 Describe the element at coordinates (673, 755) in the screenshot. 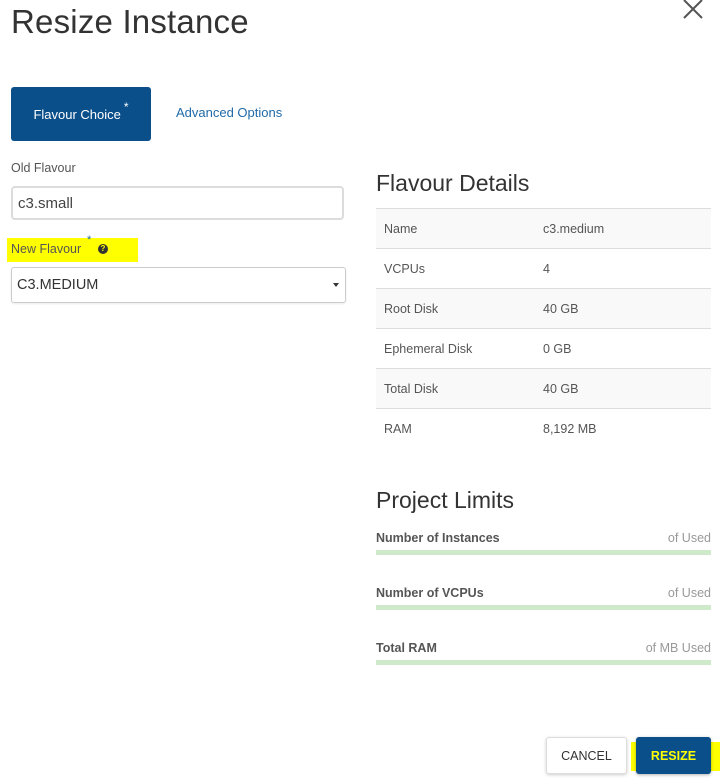

I see `resize-button: RESIZE` at that location.